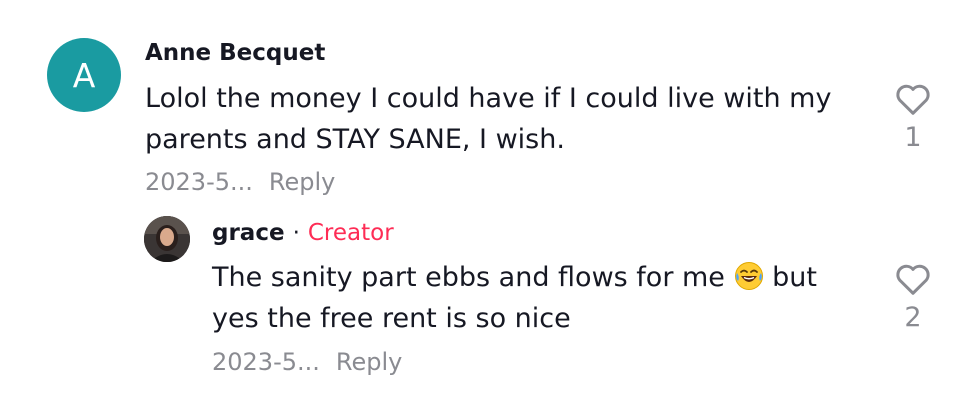 Image resolution: width=980 pixels, height=401 pixels. I want to click on avatar: A, so click(84, 75).